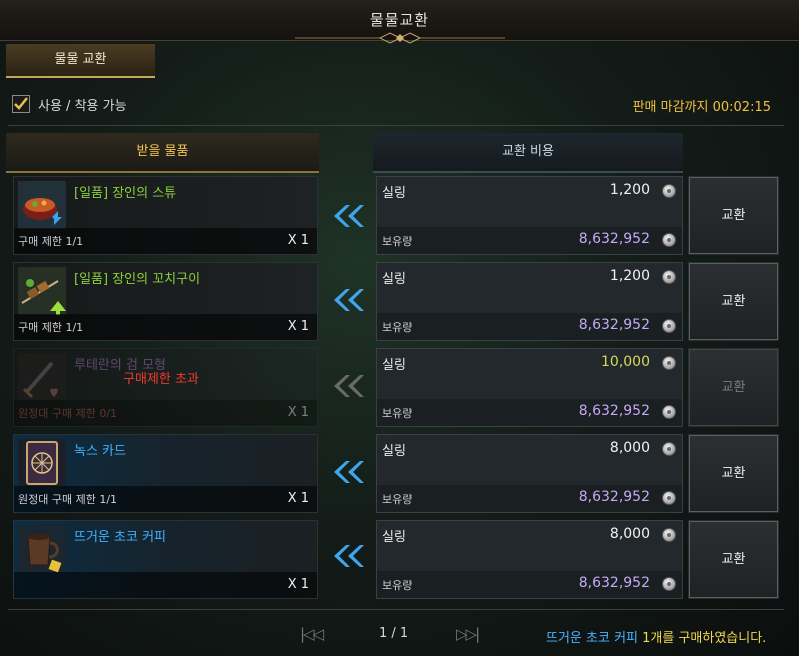 The height and width of the screenshot is (656, 799). What do you see at coordinates (42, 463) in the screenshot?
I see `card-icon` at bounding box center [42, 463].